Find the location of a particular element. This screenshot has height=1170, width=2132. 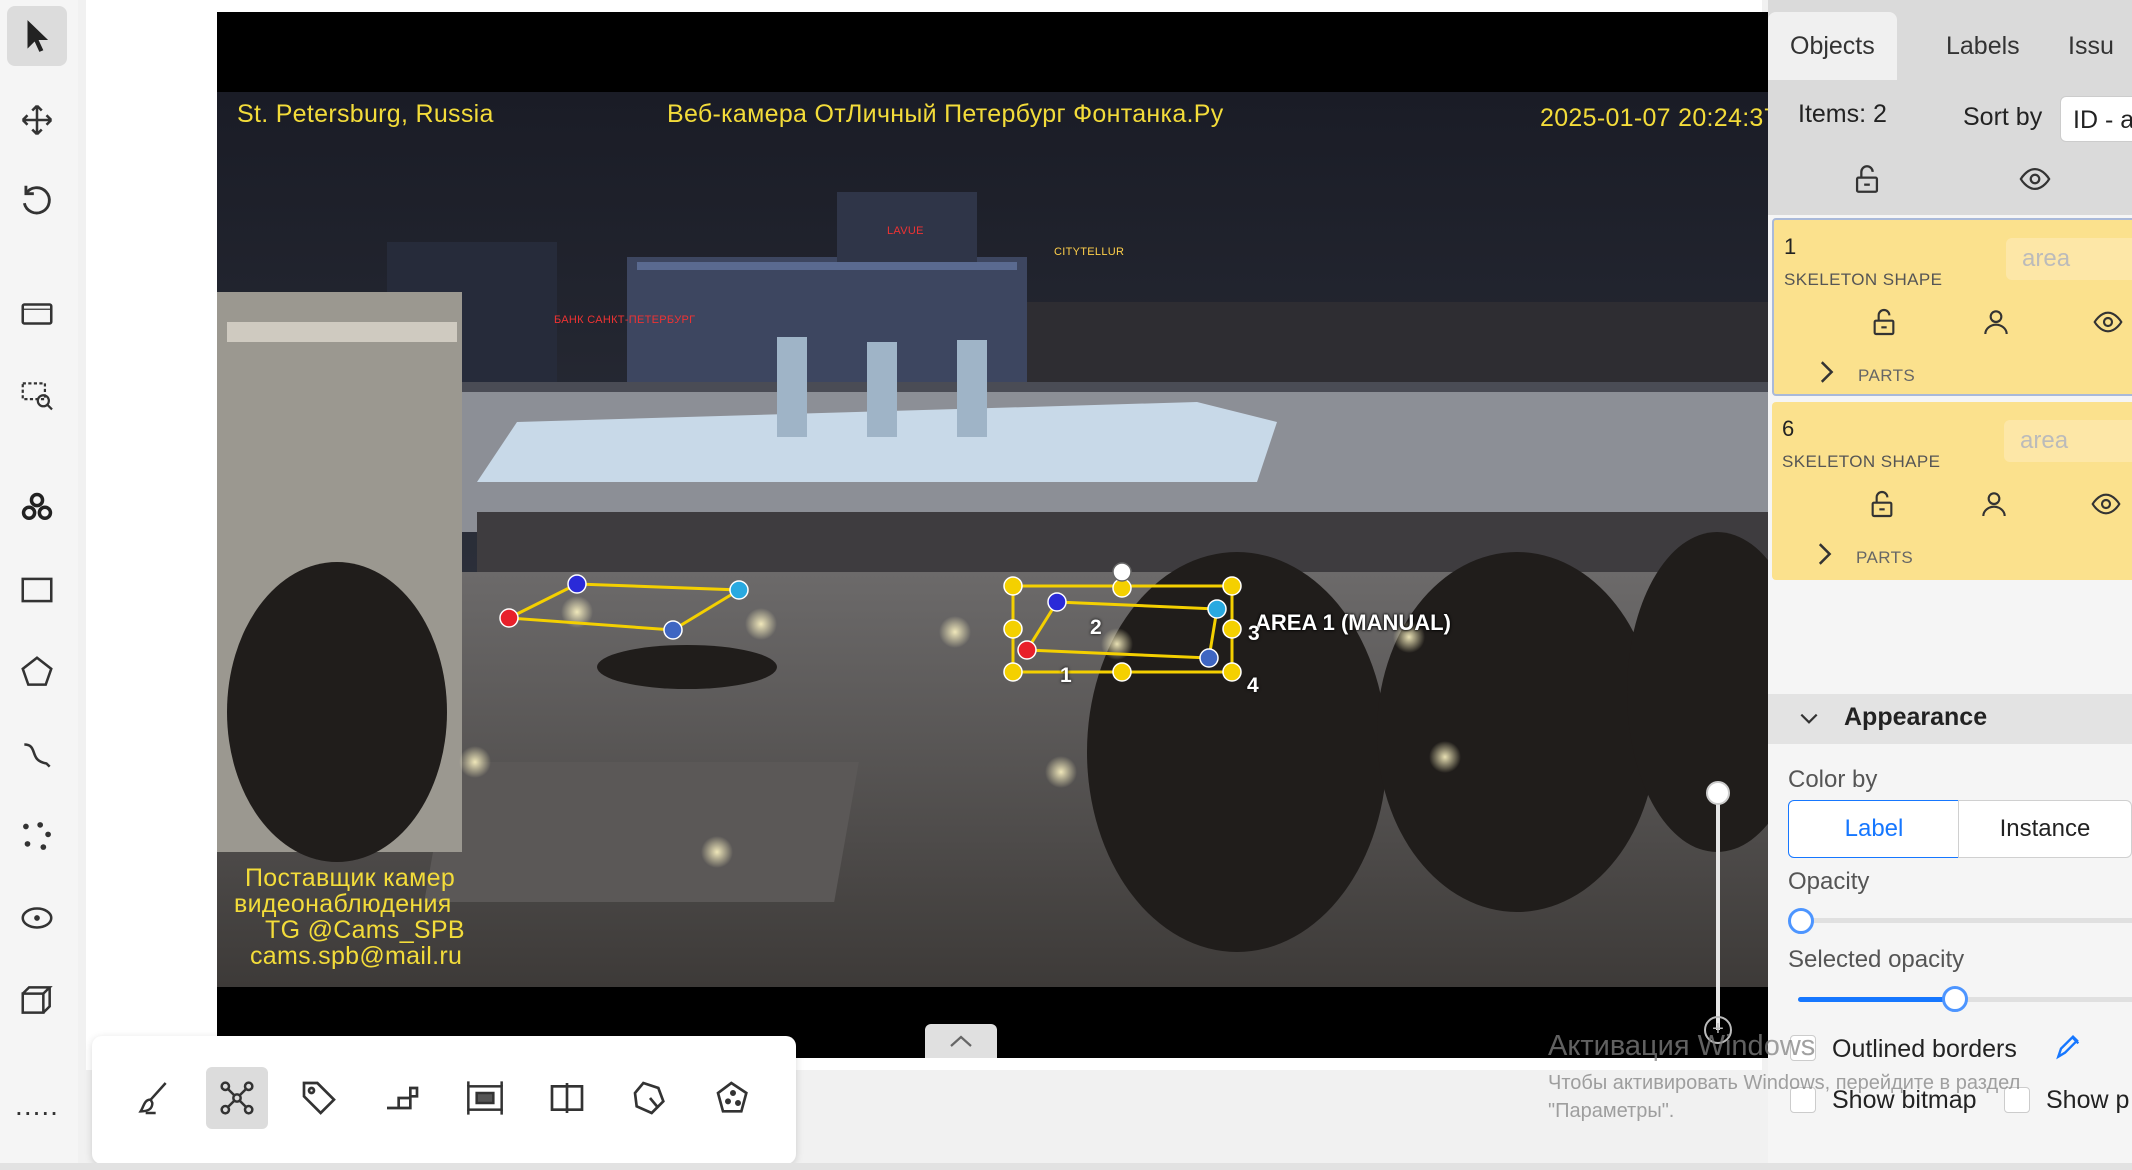

polyline-step-icon is located at coordinates (403, 1098).